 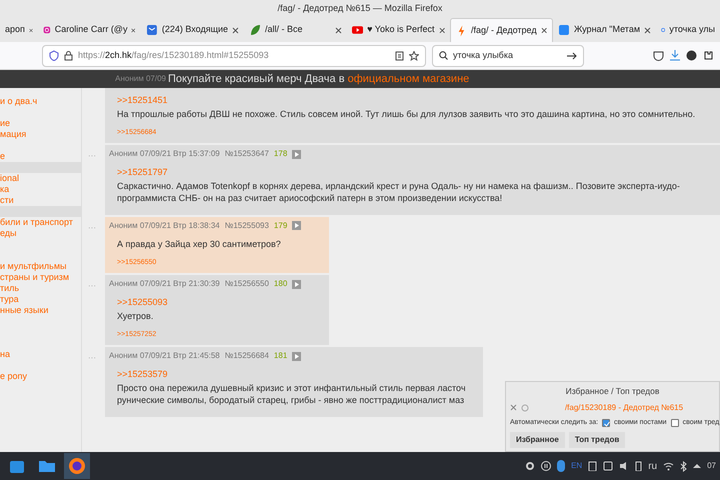 I want to click on panel-tab: Избранное, so click(x=537, y=440).